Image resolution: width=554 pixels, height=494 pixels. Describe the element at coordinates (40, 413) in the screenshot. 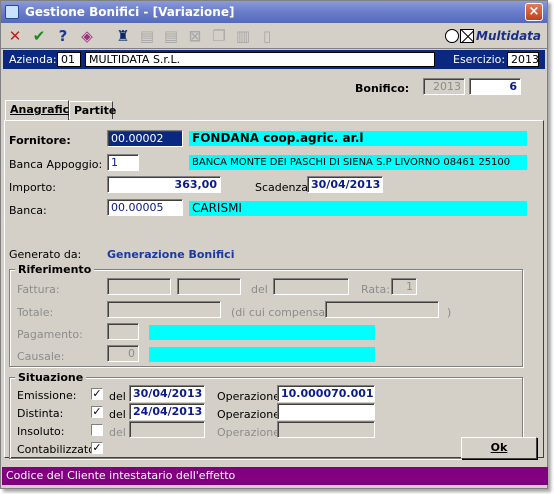

I see `distinta-label: Distinta:` at that location.